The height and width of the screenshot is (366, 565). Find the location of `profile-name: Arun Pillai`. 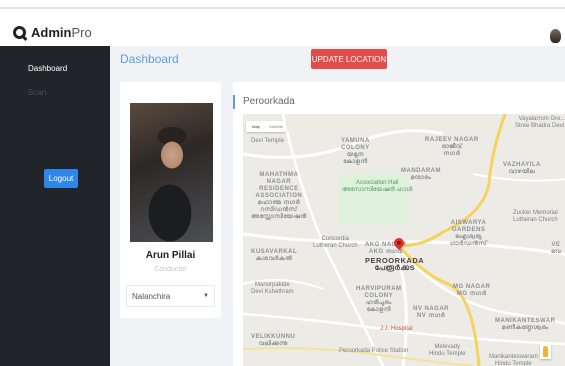

profile-name: Arun Pillai is located at coordinates (170, 255).